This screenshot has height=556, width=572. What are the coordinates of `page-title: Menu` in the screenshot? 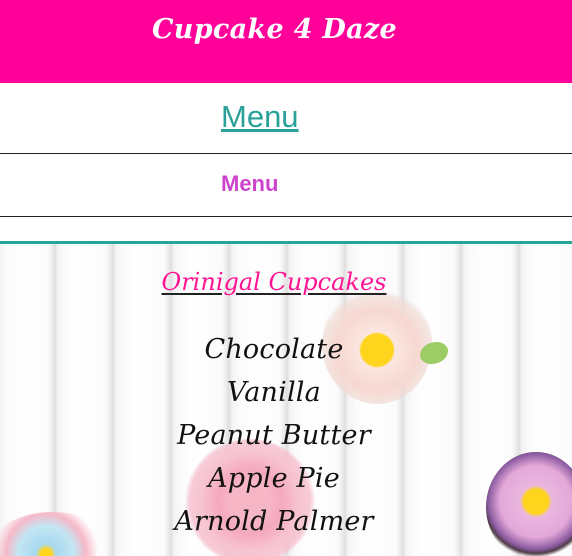 It's located at (250, 183).